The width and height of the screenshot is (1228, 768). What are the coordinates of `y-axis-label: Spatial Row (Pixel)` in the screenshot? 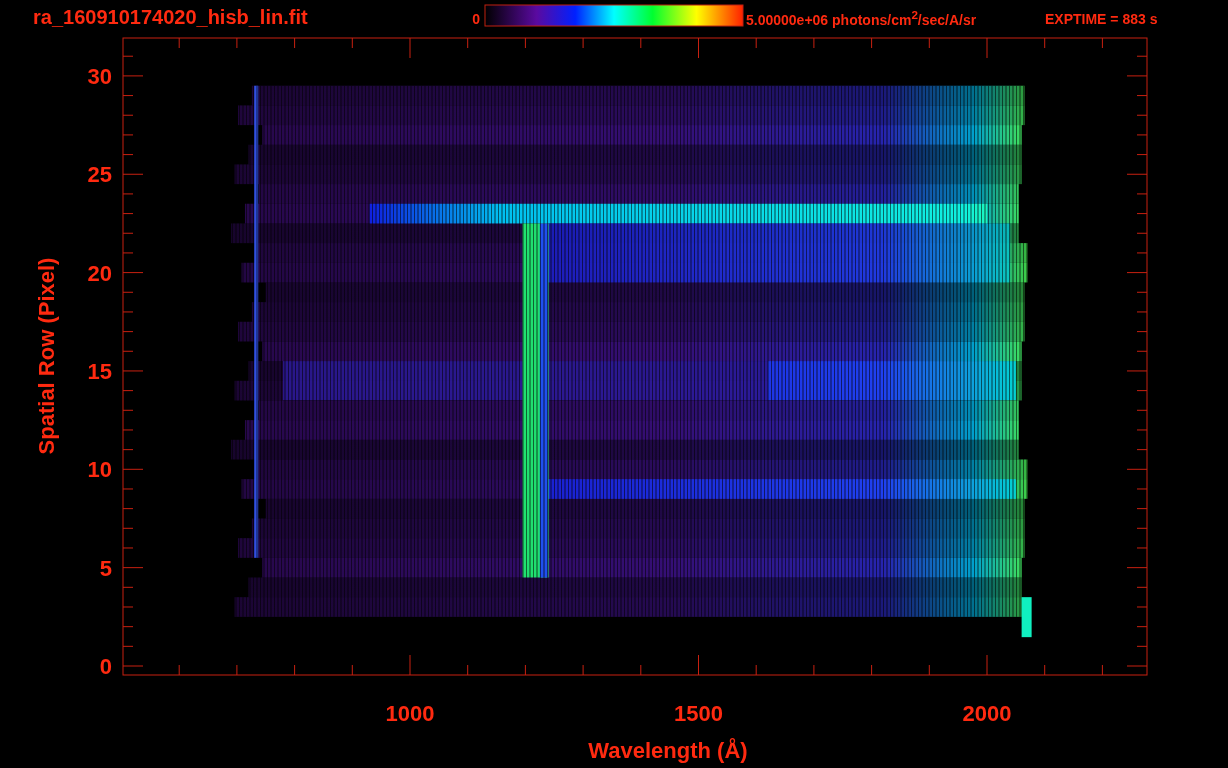 It's located at (46, 356).